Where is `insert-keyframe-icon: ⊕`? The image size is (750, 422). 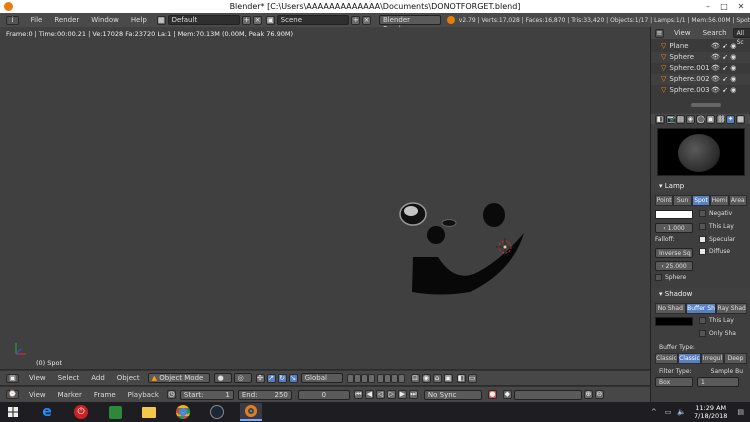
insert-keyframe-icon: ⊕ is located at coordinates (588, 394).